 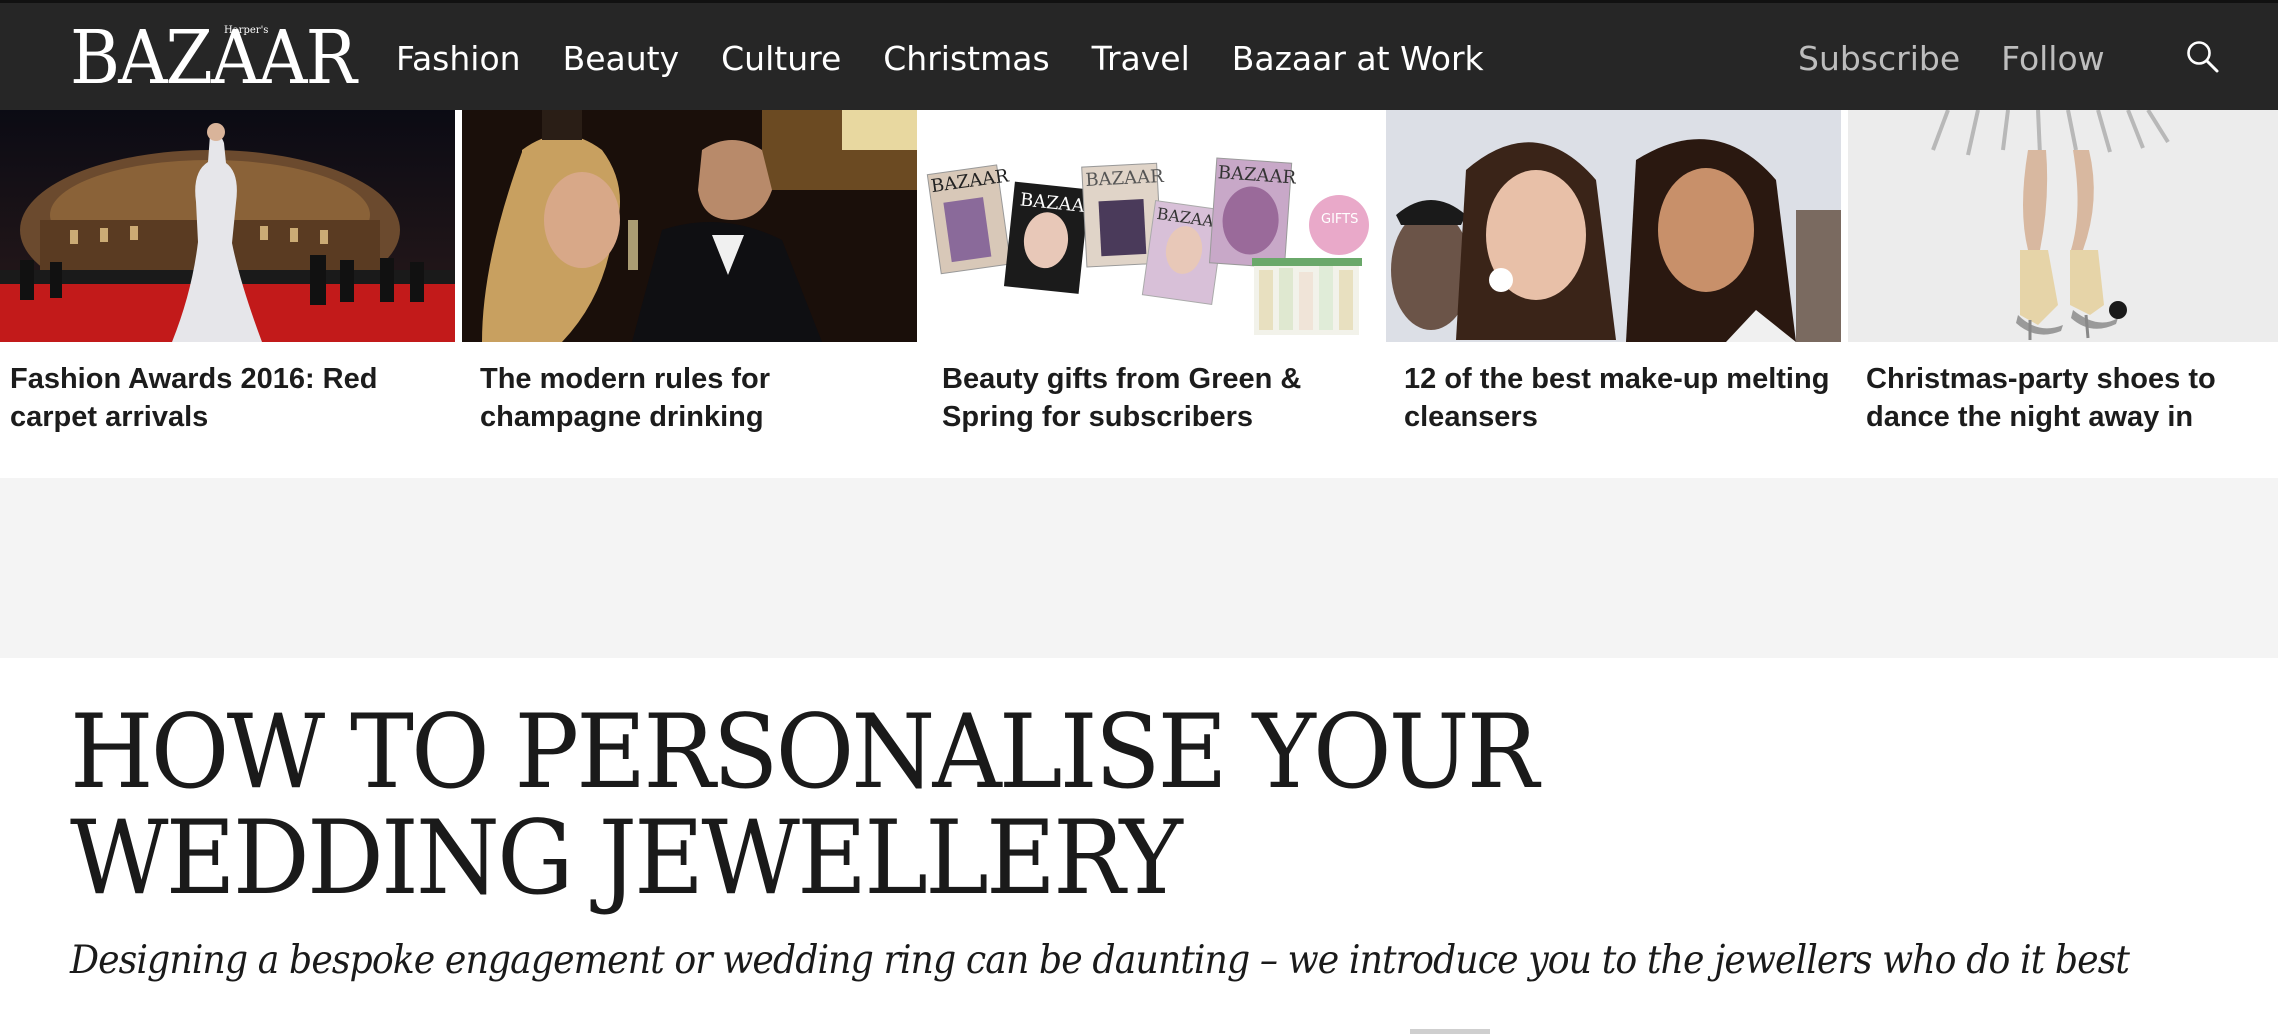 I want to click on red-carpet-image, so click(x=227, y=226).